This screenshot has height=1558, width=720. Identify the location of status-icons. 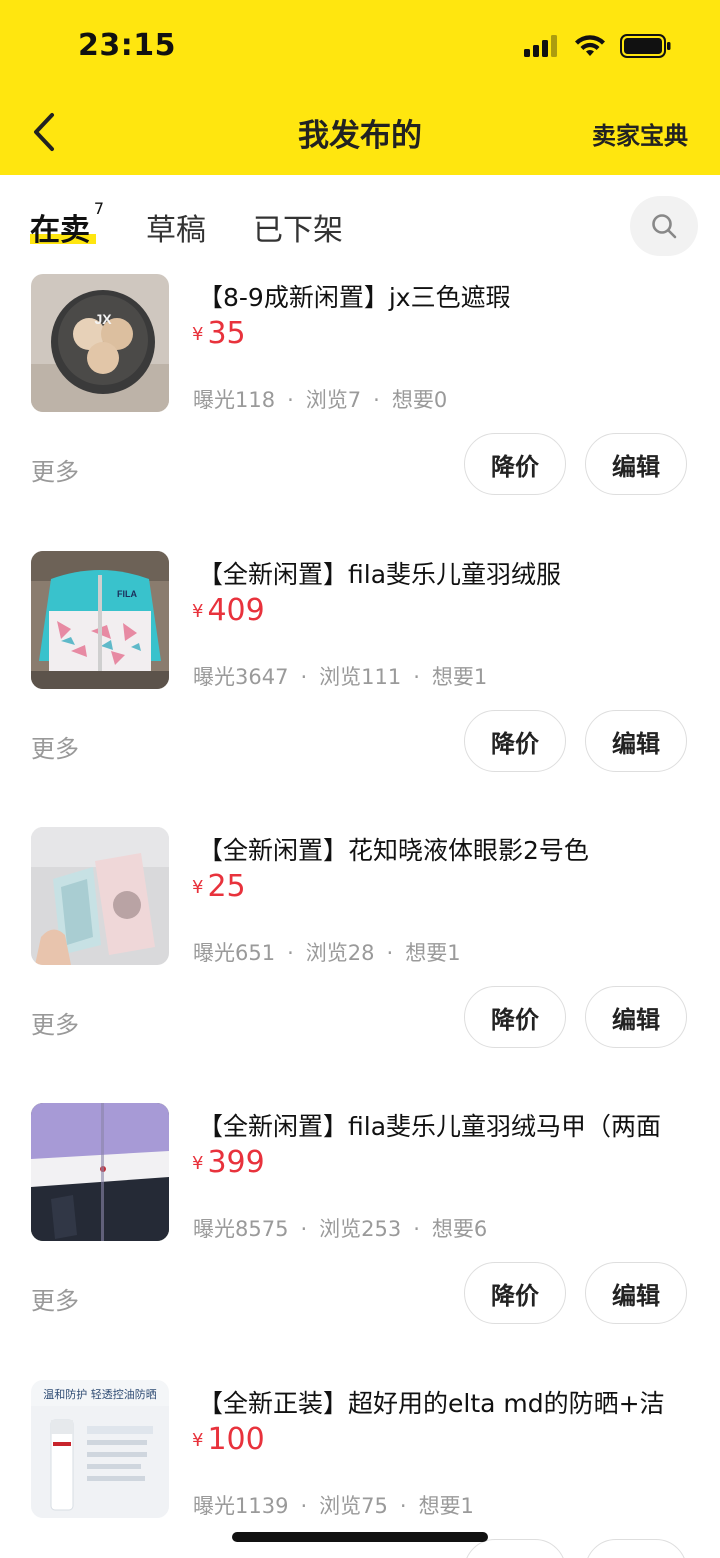
(598, 46).